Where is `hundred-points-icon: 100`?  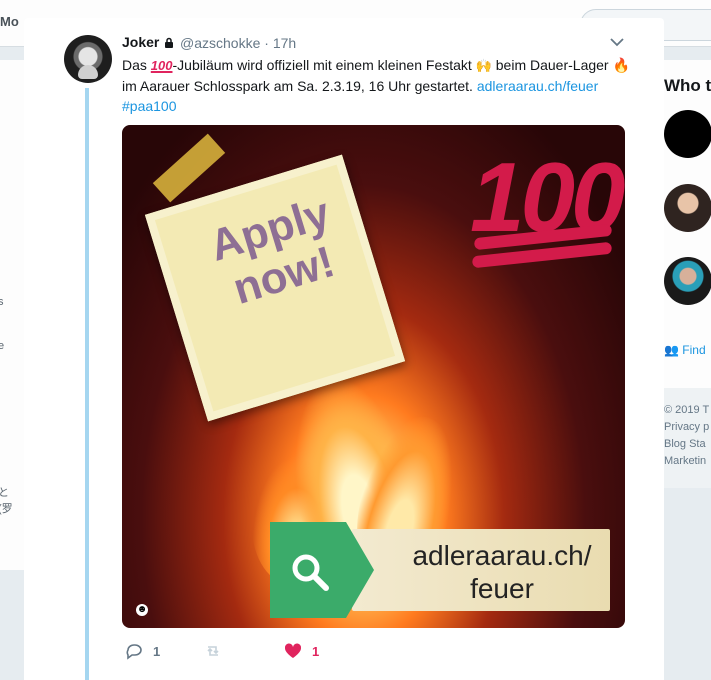
hundred-points-icon: 100 is located at coordinates (161, 65).